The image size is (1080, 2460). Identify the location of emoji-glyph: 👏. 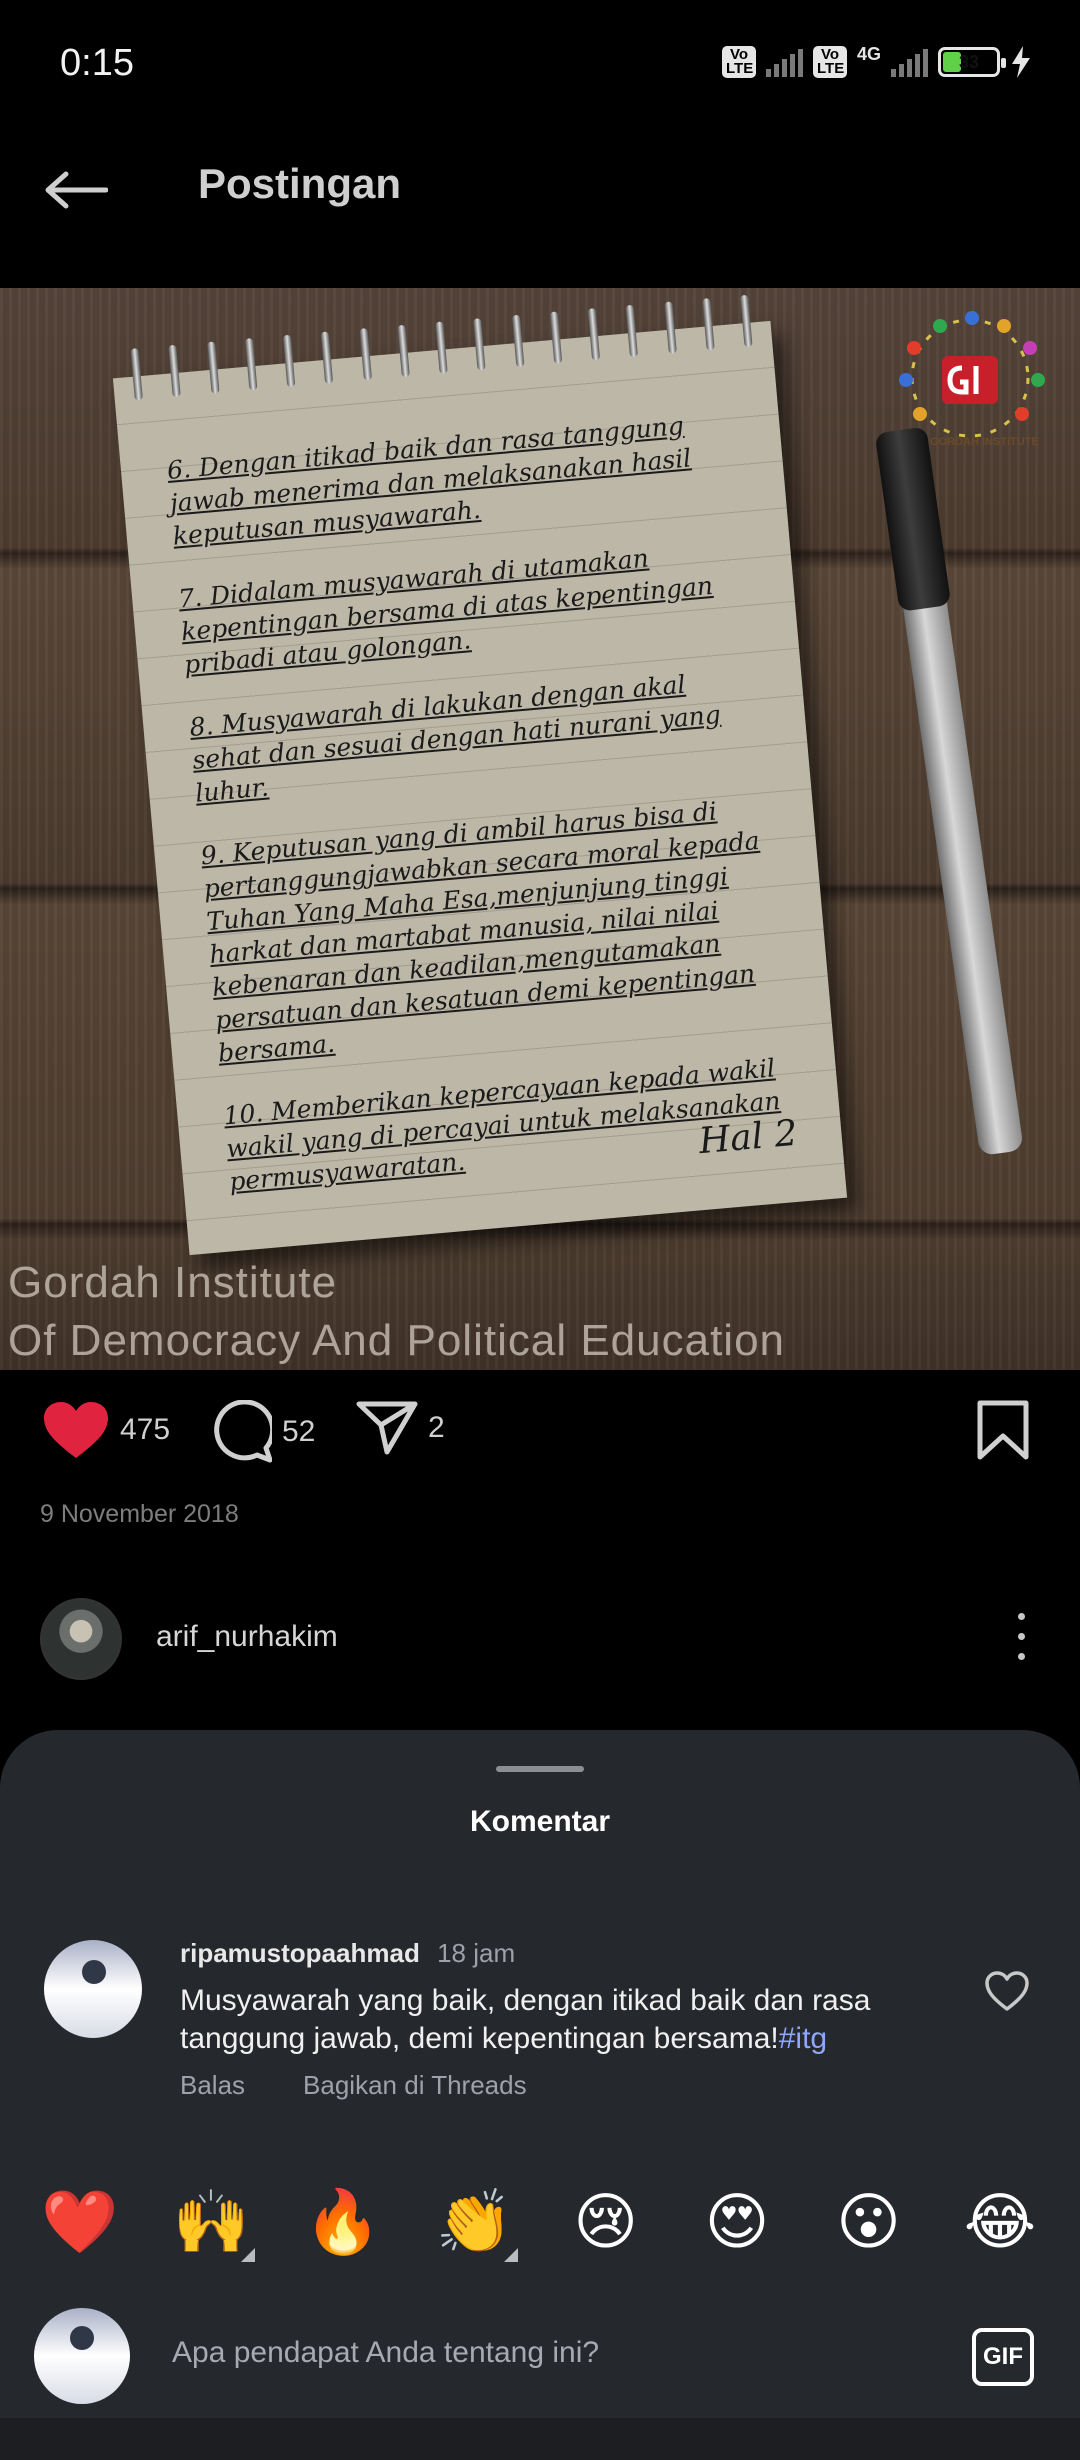
(474, 2222).